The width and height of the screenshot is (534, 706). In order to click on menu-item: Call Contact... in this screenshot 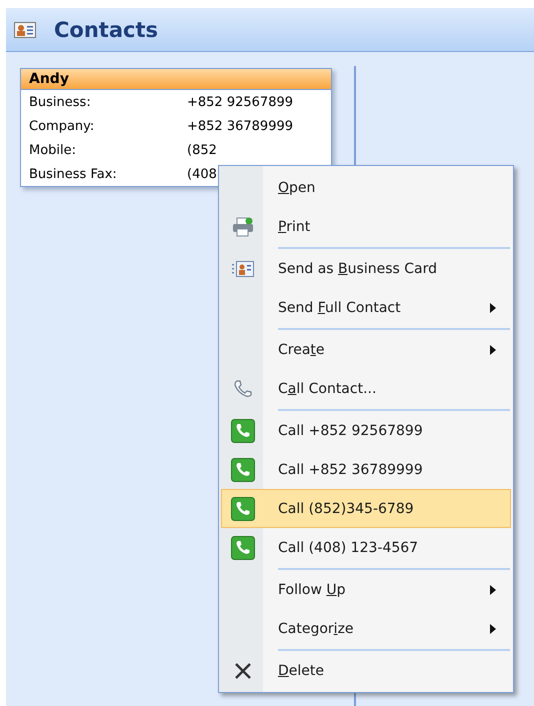, I will do `click(366, 388)`.